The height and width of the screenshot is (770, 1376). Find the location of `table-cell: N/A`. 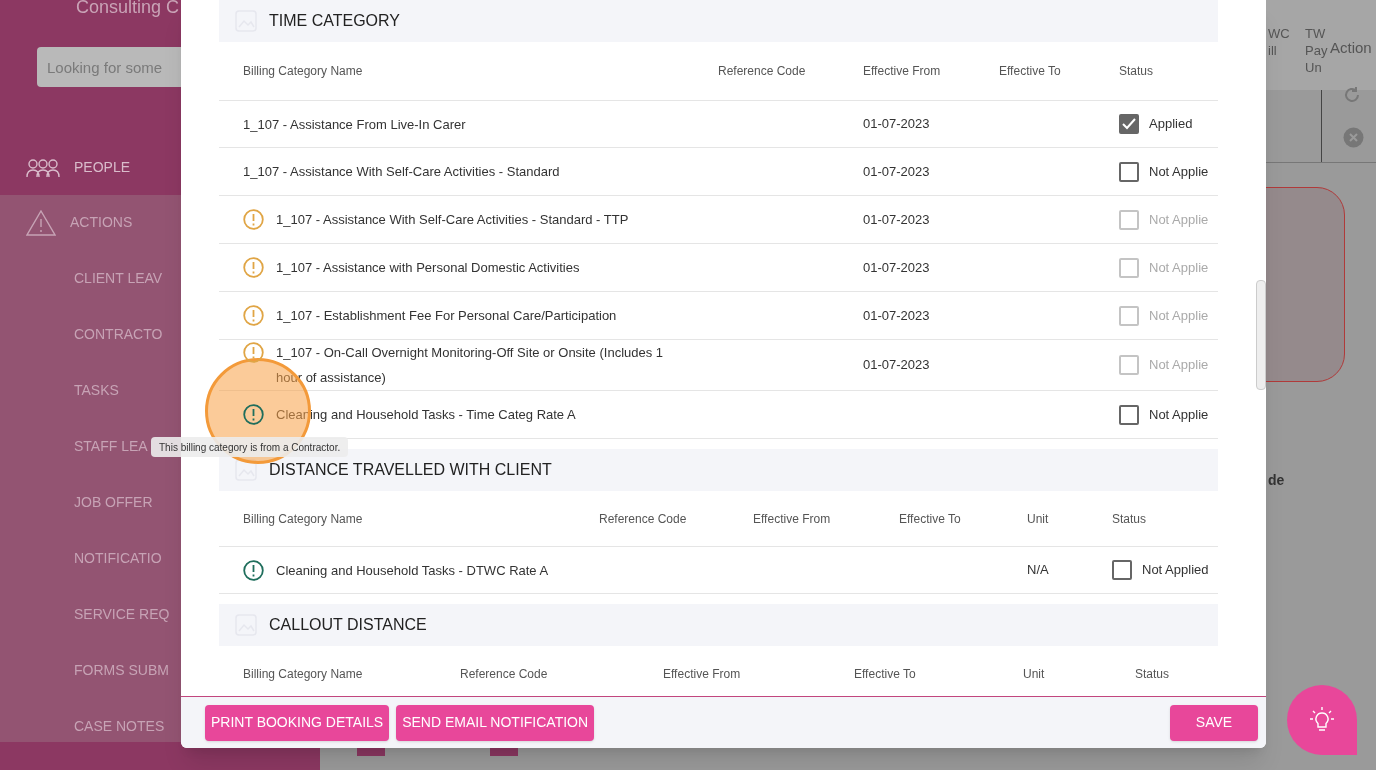

table-cell: N/A is located at coordinates (1038, 570).